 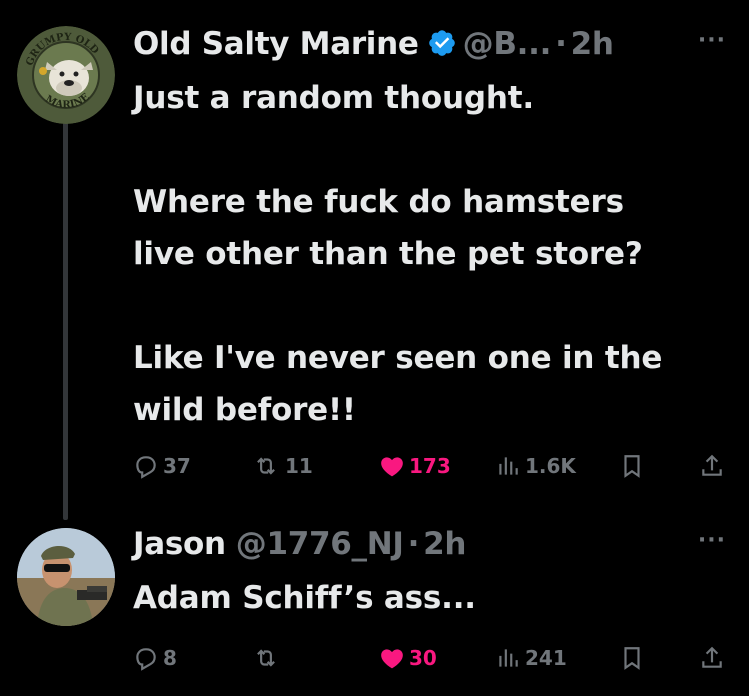 I want to click on like-count: 30, so click(x=423, y=658).